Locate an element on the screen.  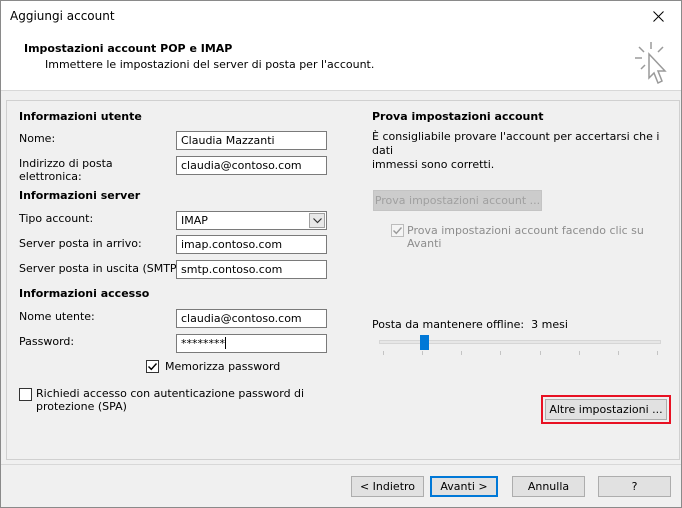
auto-test-checkbox is located at coordinates (397, 230).